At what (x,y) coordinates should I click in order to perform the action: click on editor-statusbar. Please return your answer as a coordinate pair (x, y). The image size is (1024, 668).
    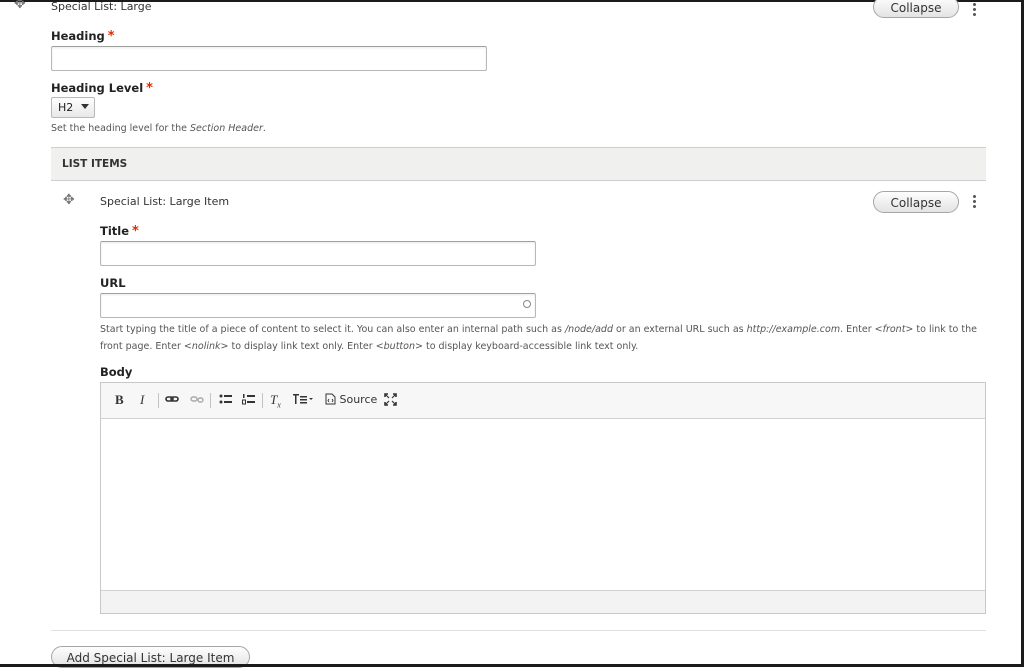
    Looking at the image, I should click on (543, 601).